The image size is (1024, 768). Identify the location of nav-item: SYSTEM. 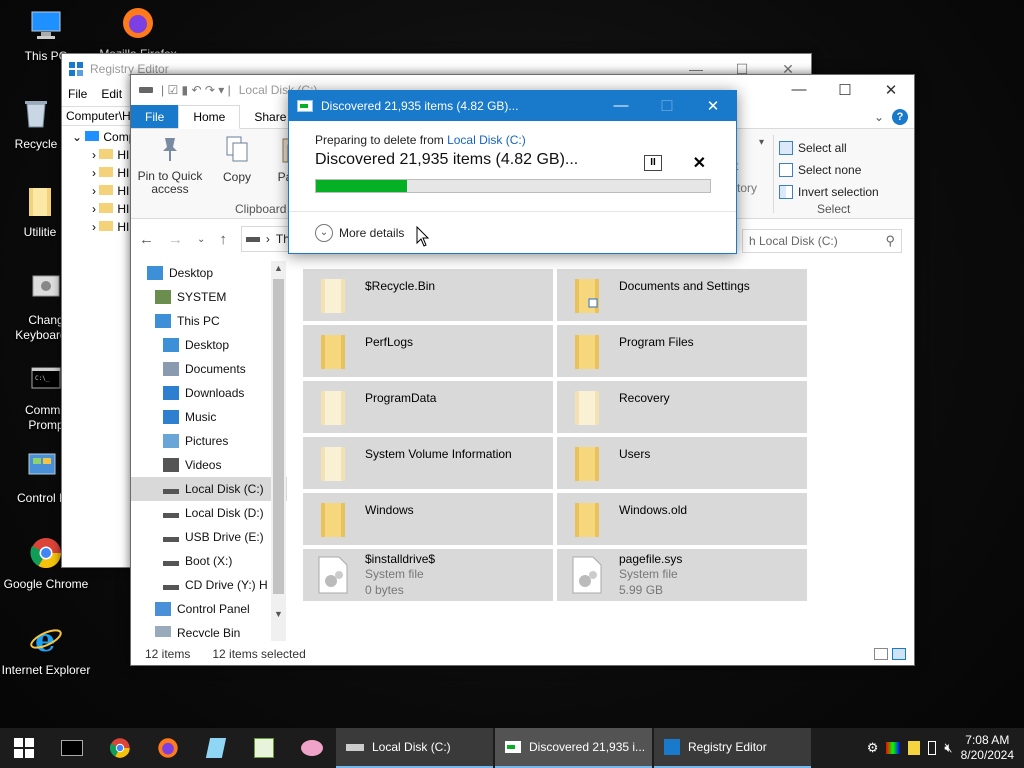
(209, 297).